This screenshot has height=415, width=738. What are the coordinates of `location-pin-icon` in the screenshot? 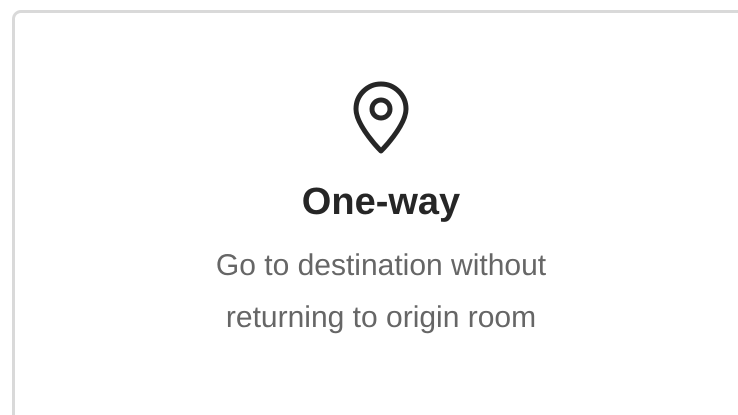 It's located at (381, 117).